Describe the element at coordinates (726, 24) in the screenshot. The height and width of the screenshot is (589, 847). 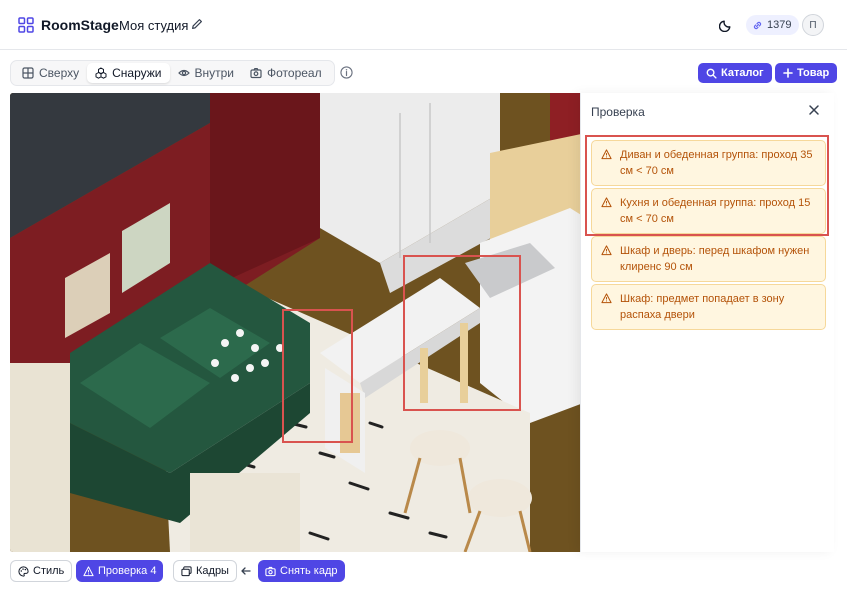
I see `moon-icon` at that location.